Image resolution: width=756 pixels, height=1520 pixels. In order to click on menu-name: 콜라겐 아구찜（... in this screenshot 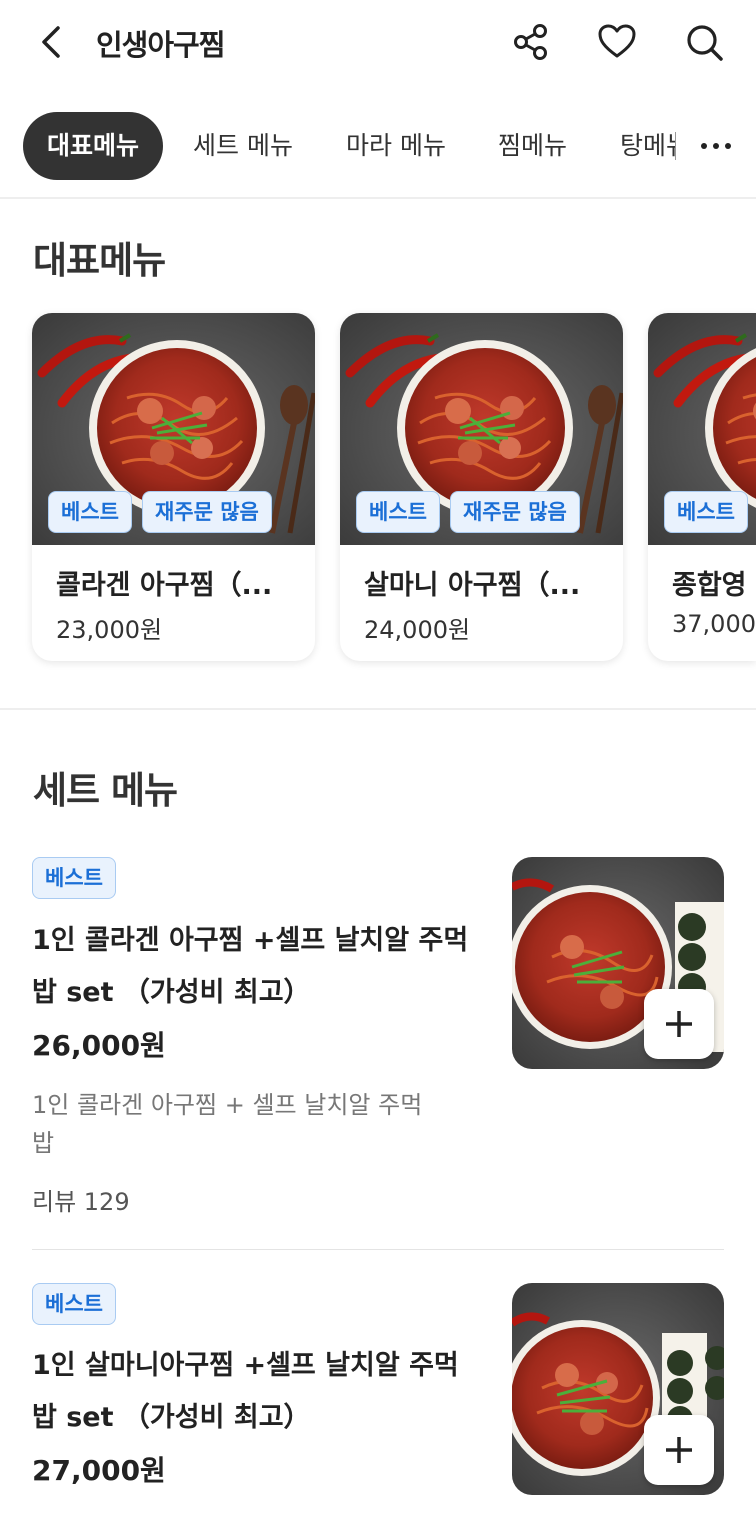, I will do `click(164, 585)`.